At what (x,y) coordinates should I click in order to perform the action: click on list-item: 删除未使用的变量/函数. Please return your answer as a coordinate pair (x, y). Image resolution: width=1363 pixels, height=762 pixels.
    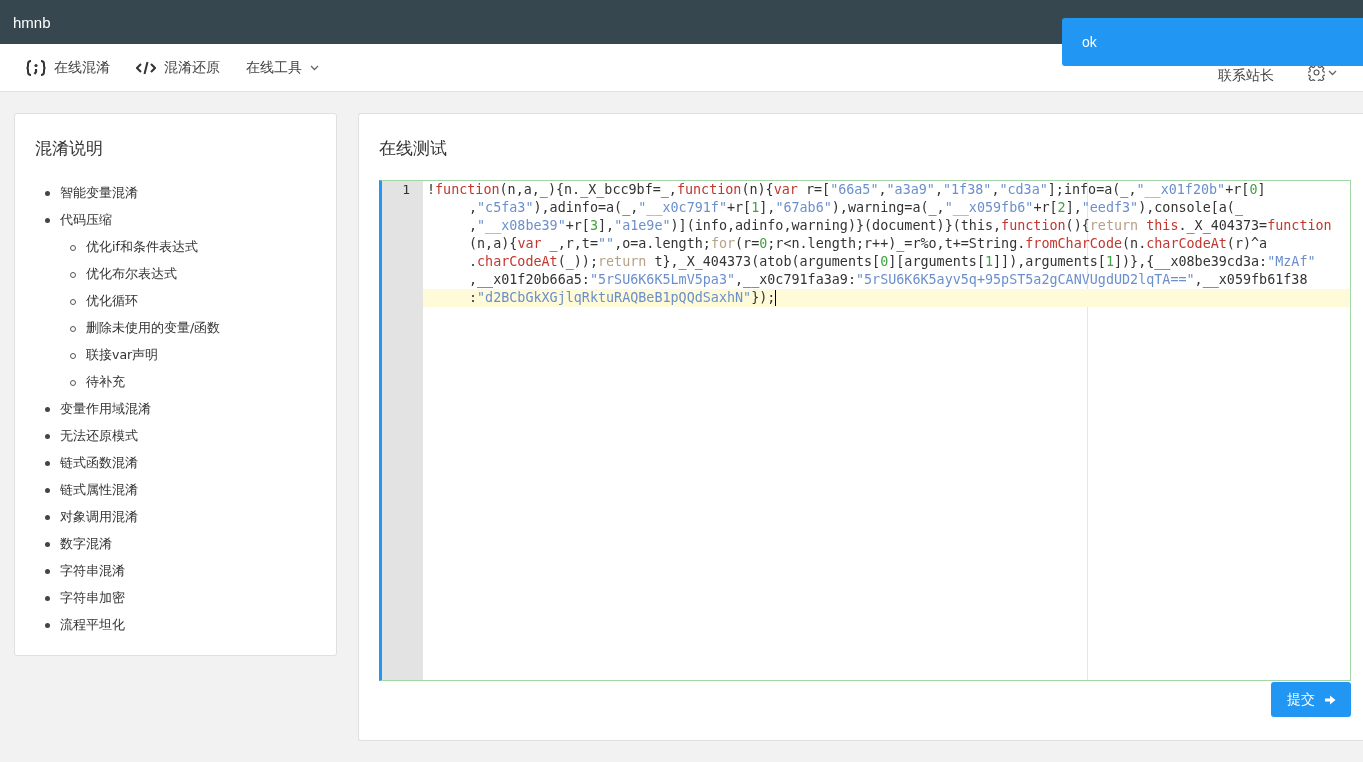
    Looking at the image, I should click on (153, 328).